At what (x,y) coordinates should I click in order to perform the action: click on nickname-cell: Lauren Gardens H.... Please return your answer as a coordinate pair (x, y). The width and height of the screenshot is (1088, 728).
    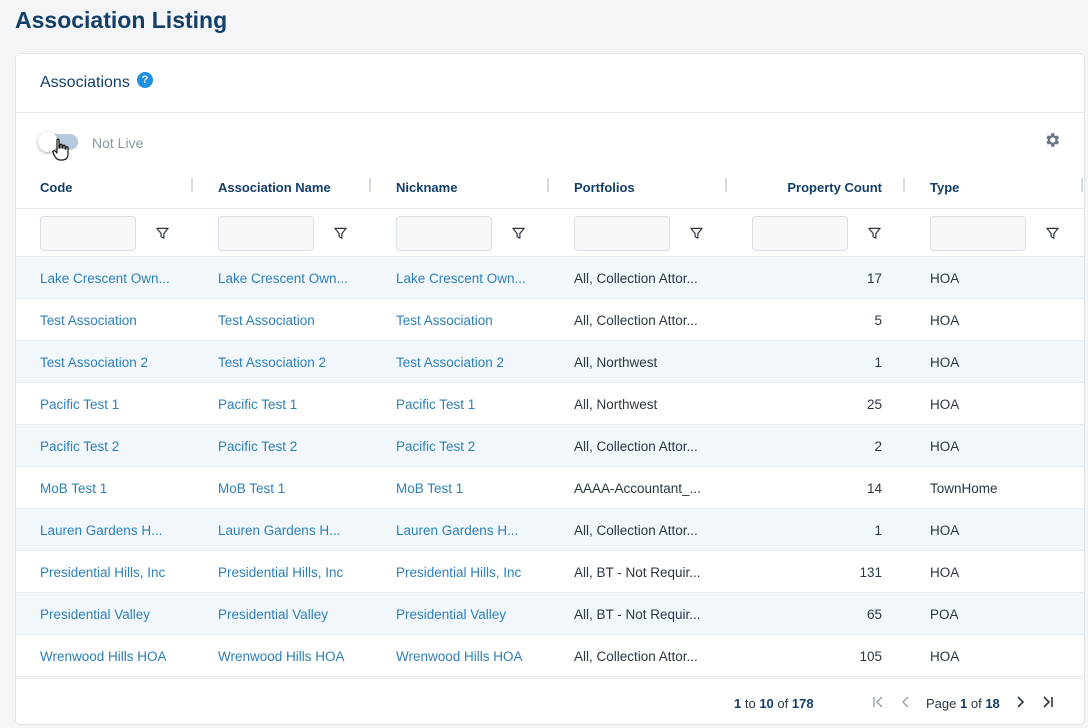
    Looking at the image, I should click on (476, 530).